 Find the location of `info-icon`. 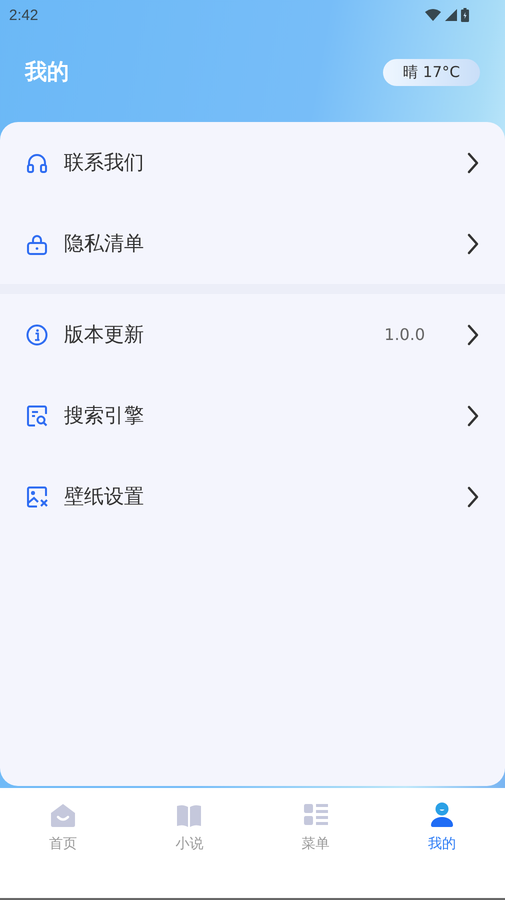

info-icon is located at coordinates (37, 335).